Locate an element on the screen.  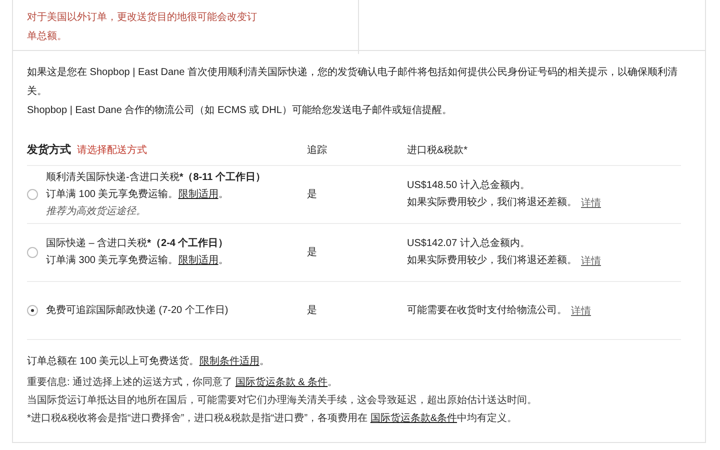
free-shipping-text: 订单总额在 100 美元以上可免费送货。限制条件适用。 is located at coordinates (148, 361).